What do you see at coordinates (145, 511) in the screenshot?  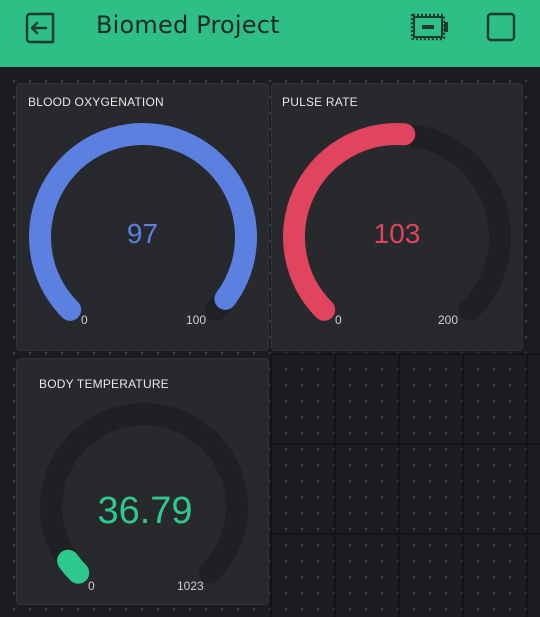 I see `gauge-value: 36.79` at bounding box center [145, 511].